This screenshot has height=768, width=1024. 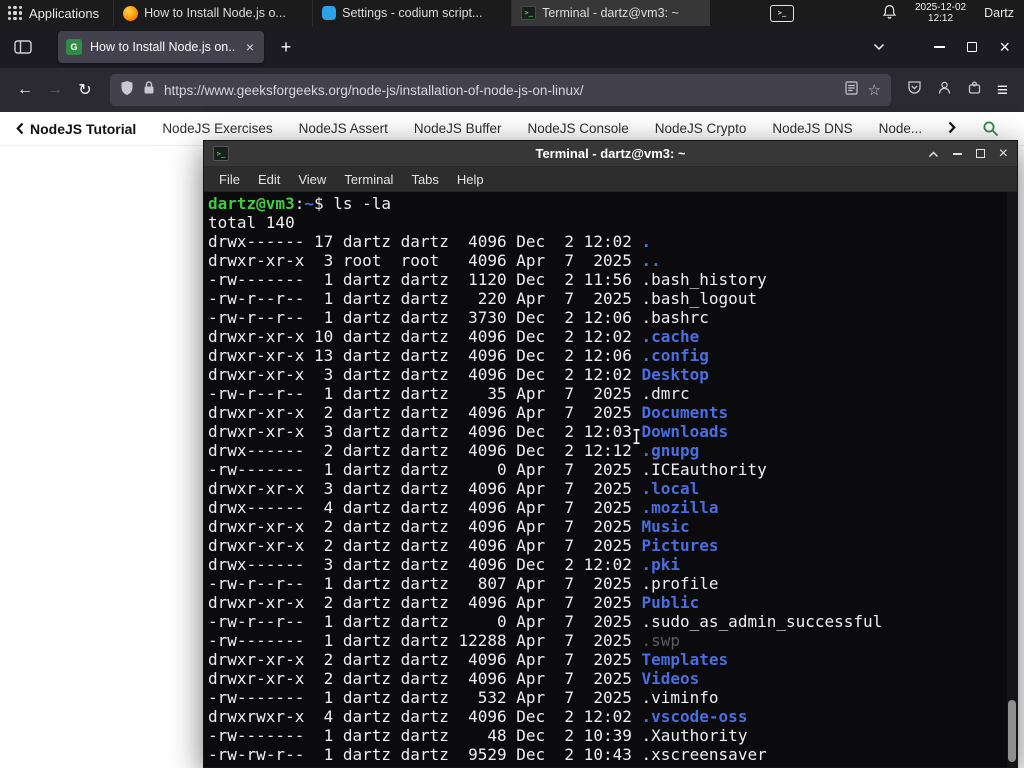 What do you see at coordinates (343, 128) in the screenshot?
I see `gfg-nav-link: NodeJS Assert` at bounding box center [343, 128].